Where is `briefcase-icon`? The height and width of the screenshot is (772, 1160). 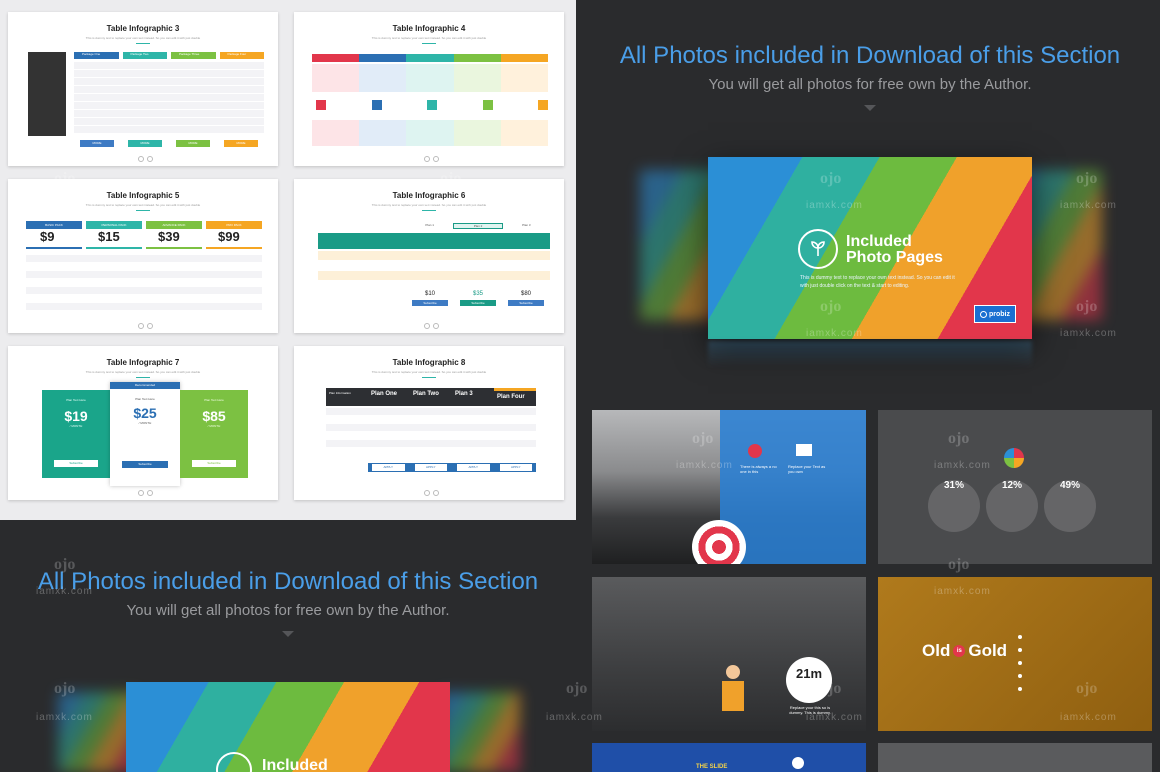 briefcase-icon is located at coordinates (321, 105).